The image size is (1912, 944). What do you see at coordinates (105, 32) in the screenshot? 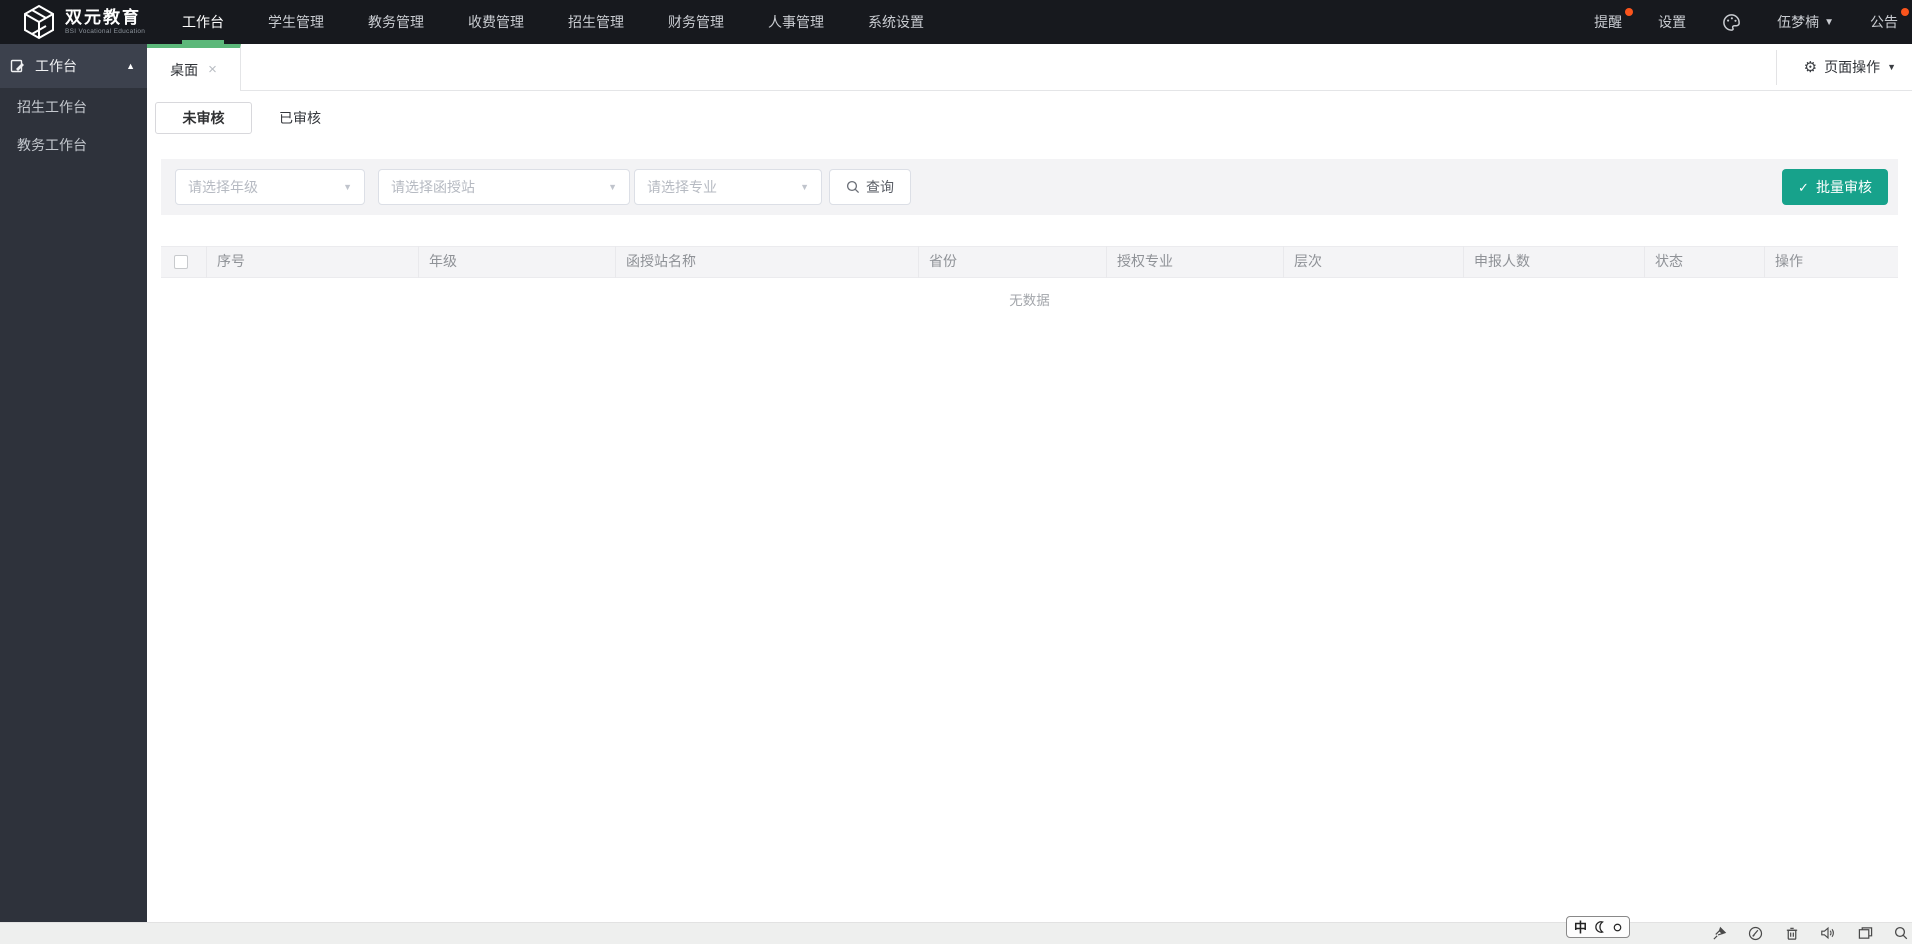
I see `brand-subtitle: BSI Vocational Education` at bounding box center [105, 32].